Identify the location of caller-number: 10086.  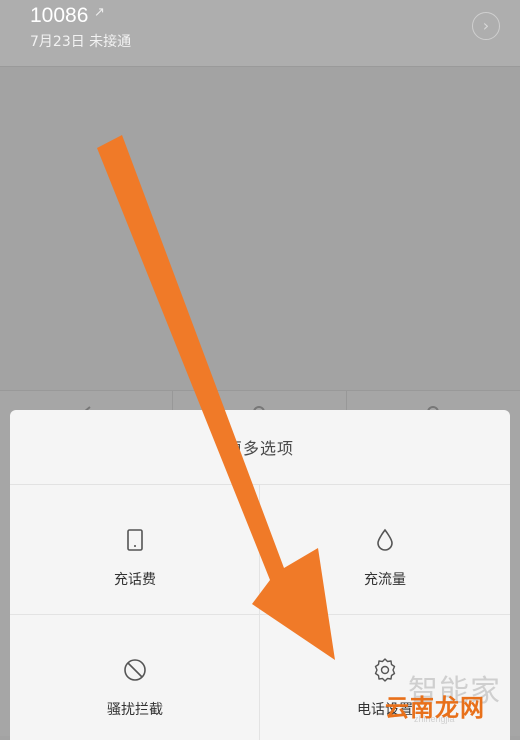
(59, 15).